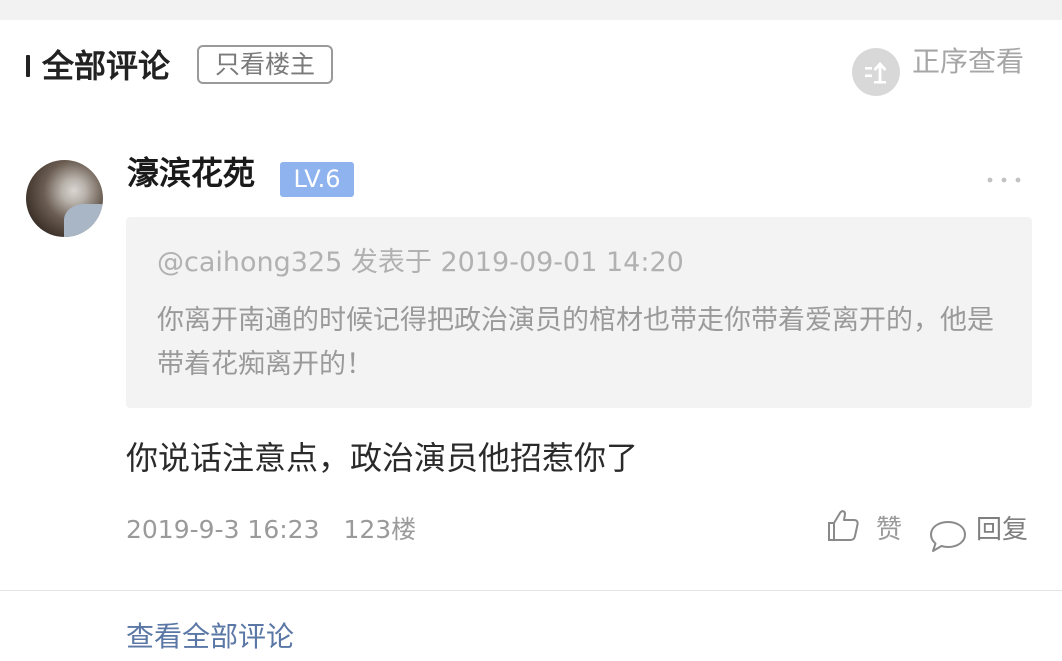 This screenshot has height=661, width=1062. I want to click on only-op-button: 只看楼主, so click(265, 64).